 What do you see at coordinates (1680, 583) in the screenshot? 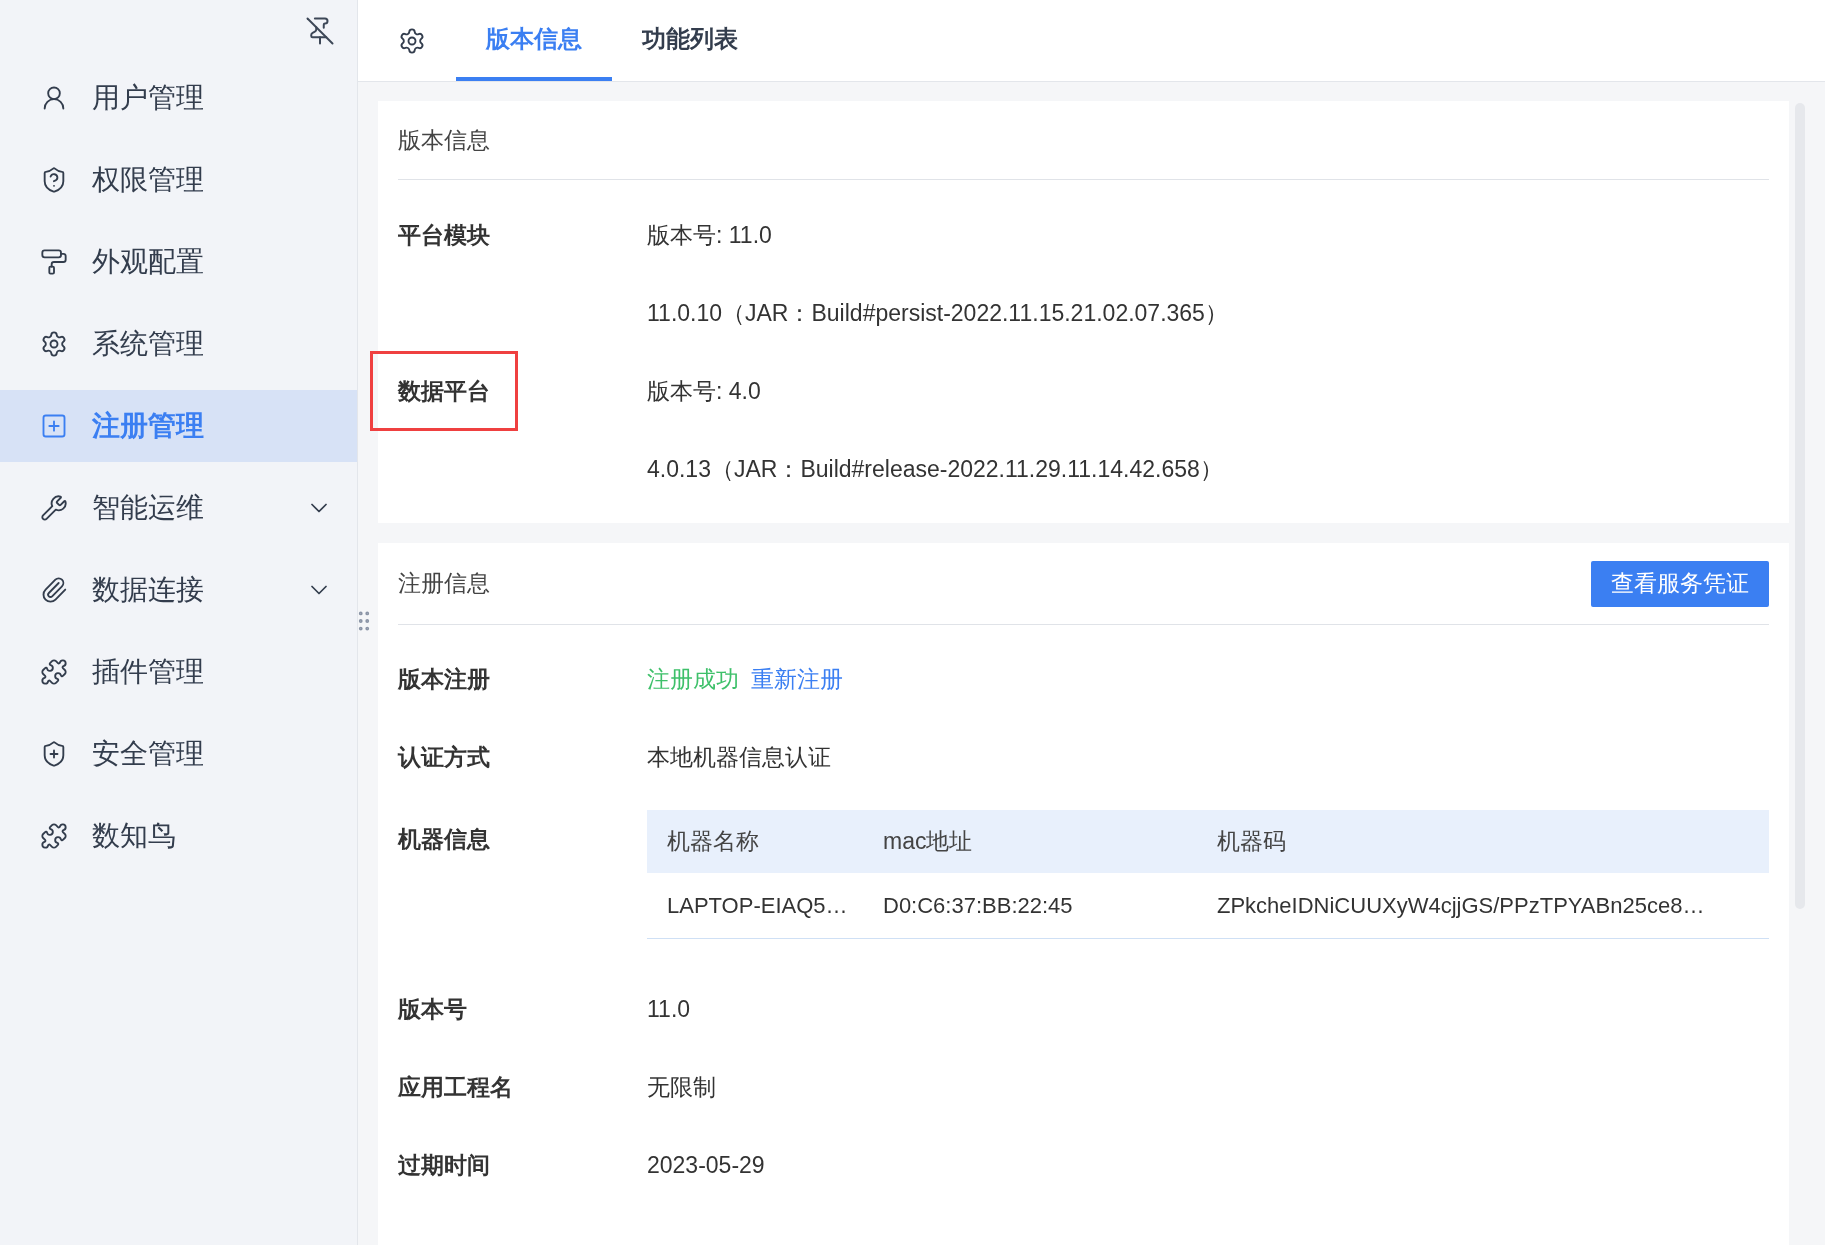
I see `view-certificate-button: 查看服务凭证` at bounding box center [1680, 583].